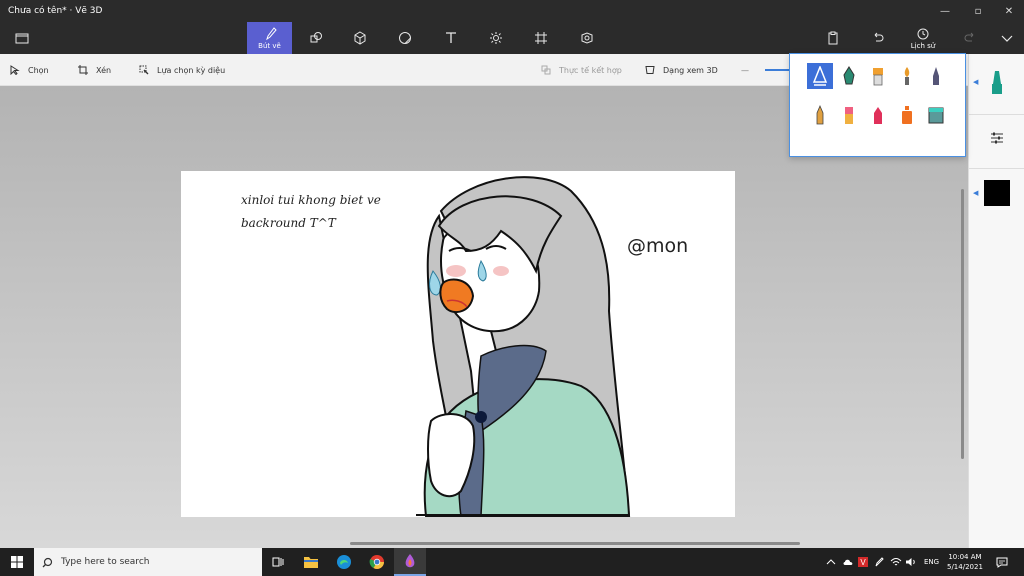 The height and width of the screenshot is (576, 1024). Describe the element at coordinates (976, 82) in the screenshot. I see `panel-caret-1: ◀` at that location.